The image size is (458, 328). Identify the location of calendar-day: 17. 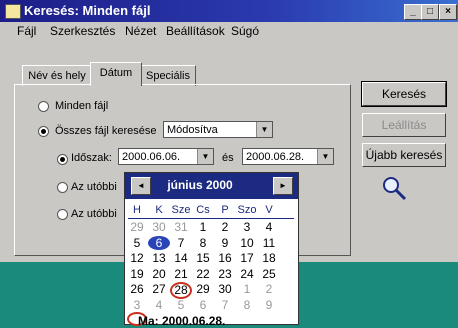
(247, 258).